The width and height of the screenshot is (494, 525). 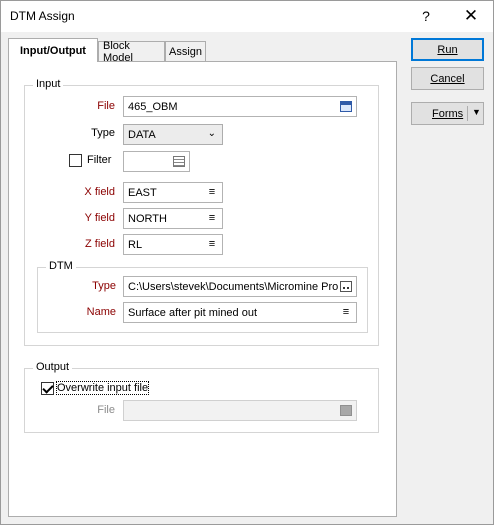 I want to click on overwrite-input-checkbox, so click(x=47, y=388).